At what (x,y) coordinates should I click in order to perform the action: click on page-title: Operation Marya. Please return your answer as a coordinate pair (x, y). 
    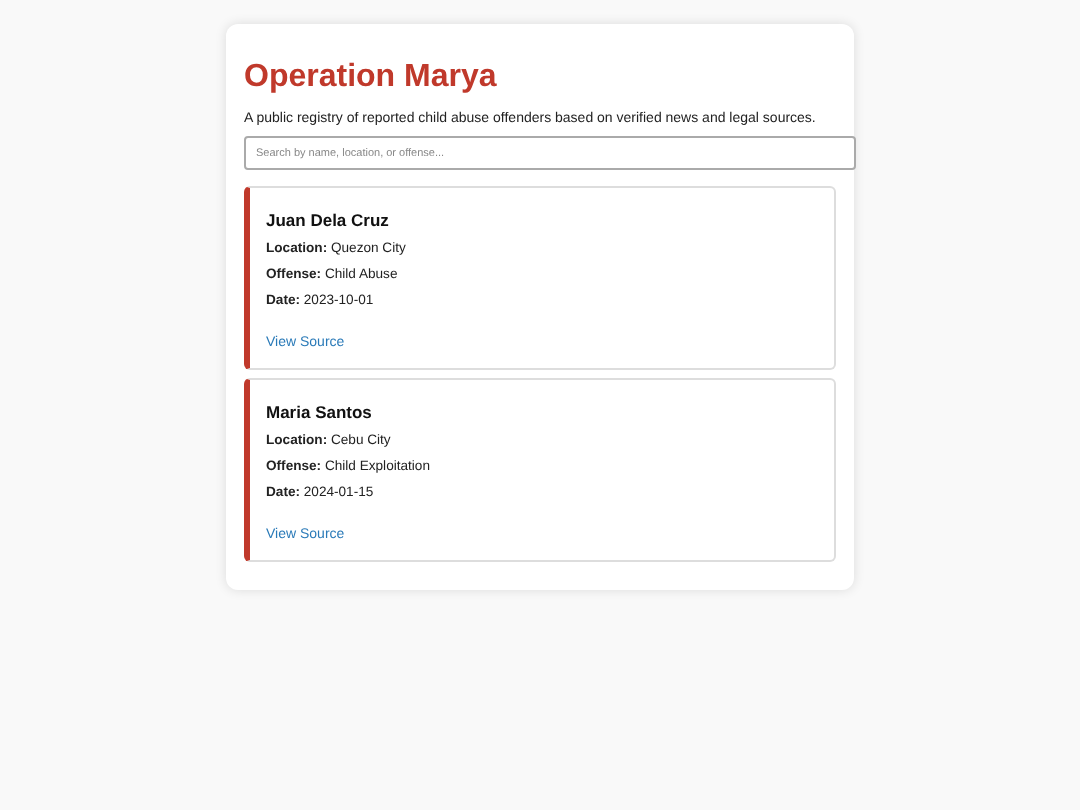
    Looking at the image, I should click on (371, 78).